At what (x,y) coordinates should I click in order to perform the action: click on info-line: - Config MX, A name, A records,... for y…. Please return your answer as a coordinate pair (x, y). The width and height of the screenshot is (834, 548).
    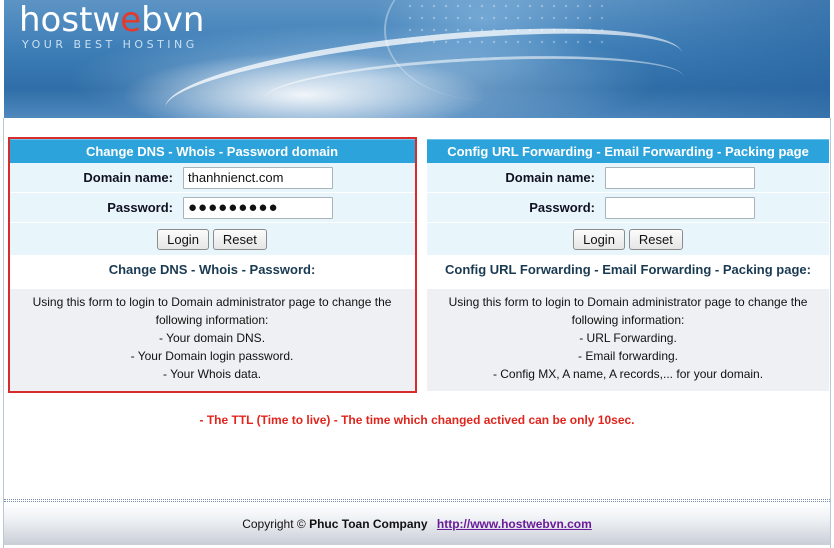
    Looking at the image, I should click on (628, 374).